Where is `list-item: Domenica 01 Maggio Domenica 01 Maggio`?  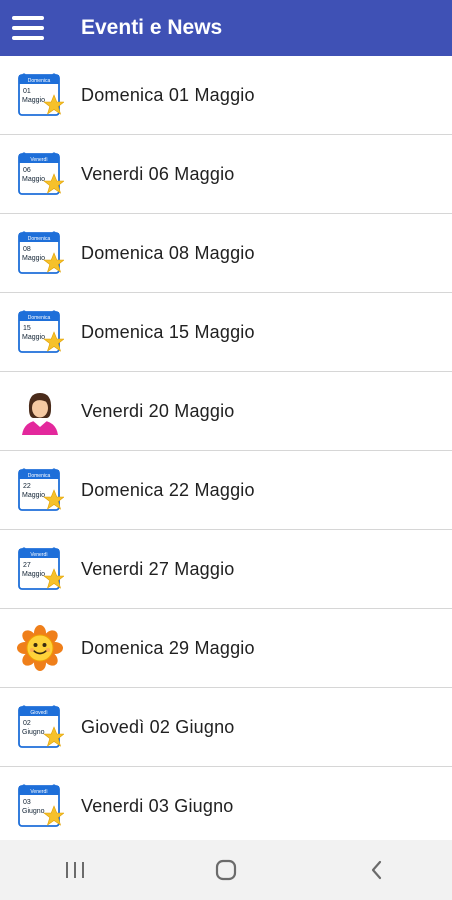 list-item: Domenica 01 Maggio Domenica 01 Maggio is located at coordinates (226, 95).